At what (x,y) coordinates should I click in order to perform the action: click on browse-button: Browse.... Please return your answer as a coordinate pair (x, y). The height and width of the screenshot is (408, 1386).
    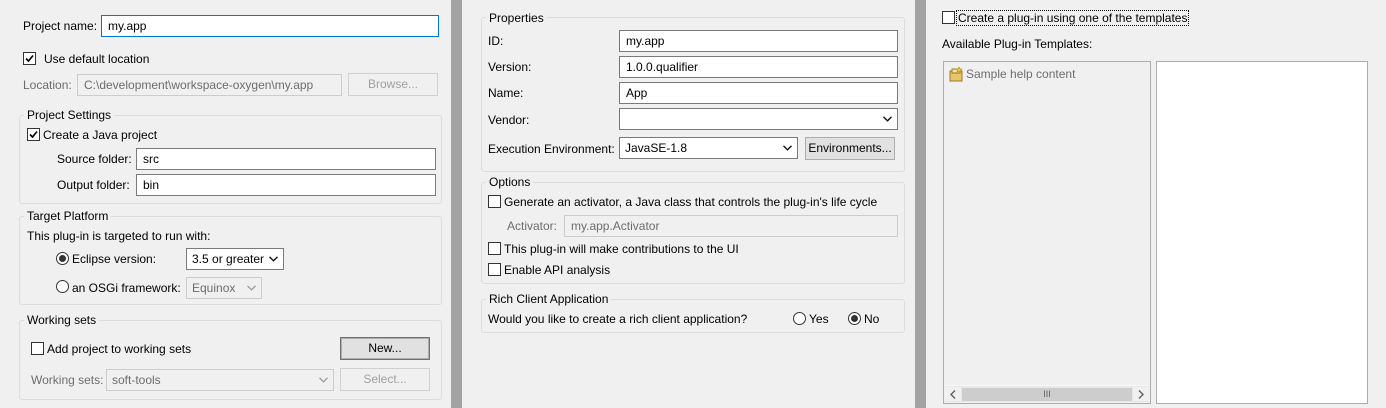
    Looking at the image, I should click on (393, 84).